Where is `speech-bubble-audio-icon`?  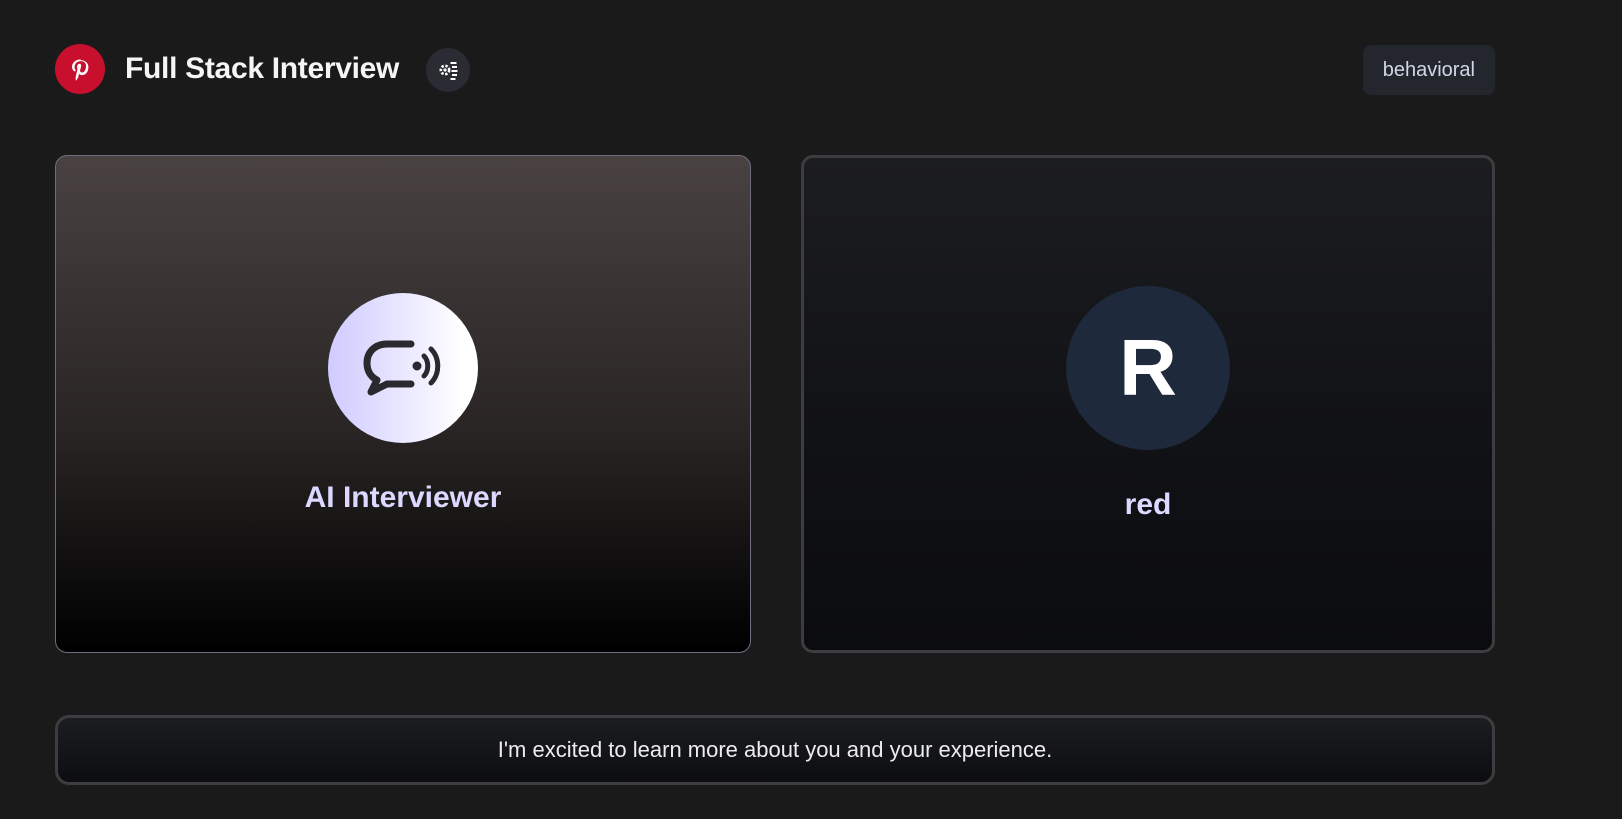
speech-bubble-audio-icon is located at coordinates (403, 368).